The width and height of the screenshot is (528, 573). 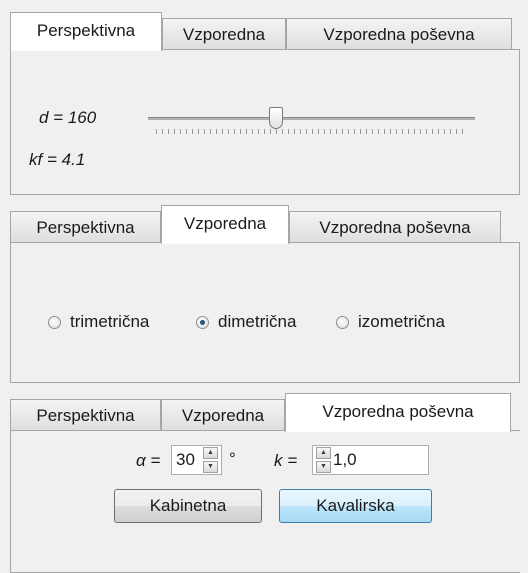 What do you see at coordinates (232, 458) in the screenshot?
I see `degree-symbol: °` at bounding box center [232, 458].